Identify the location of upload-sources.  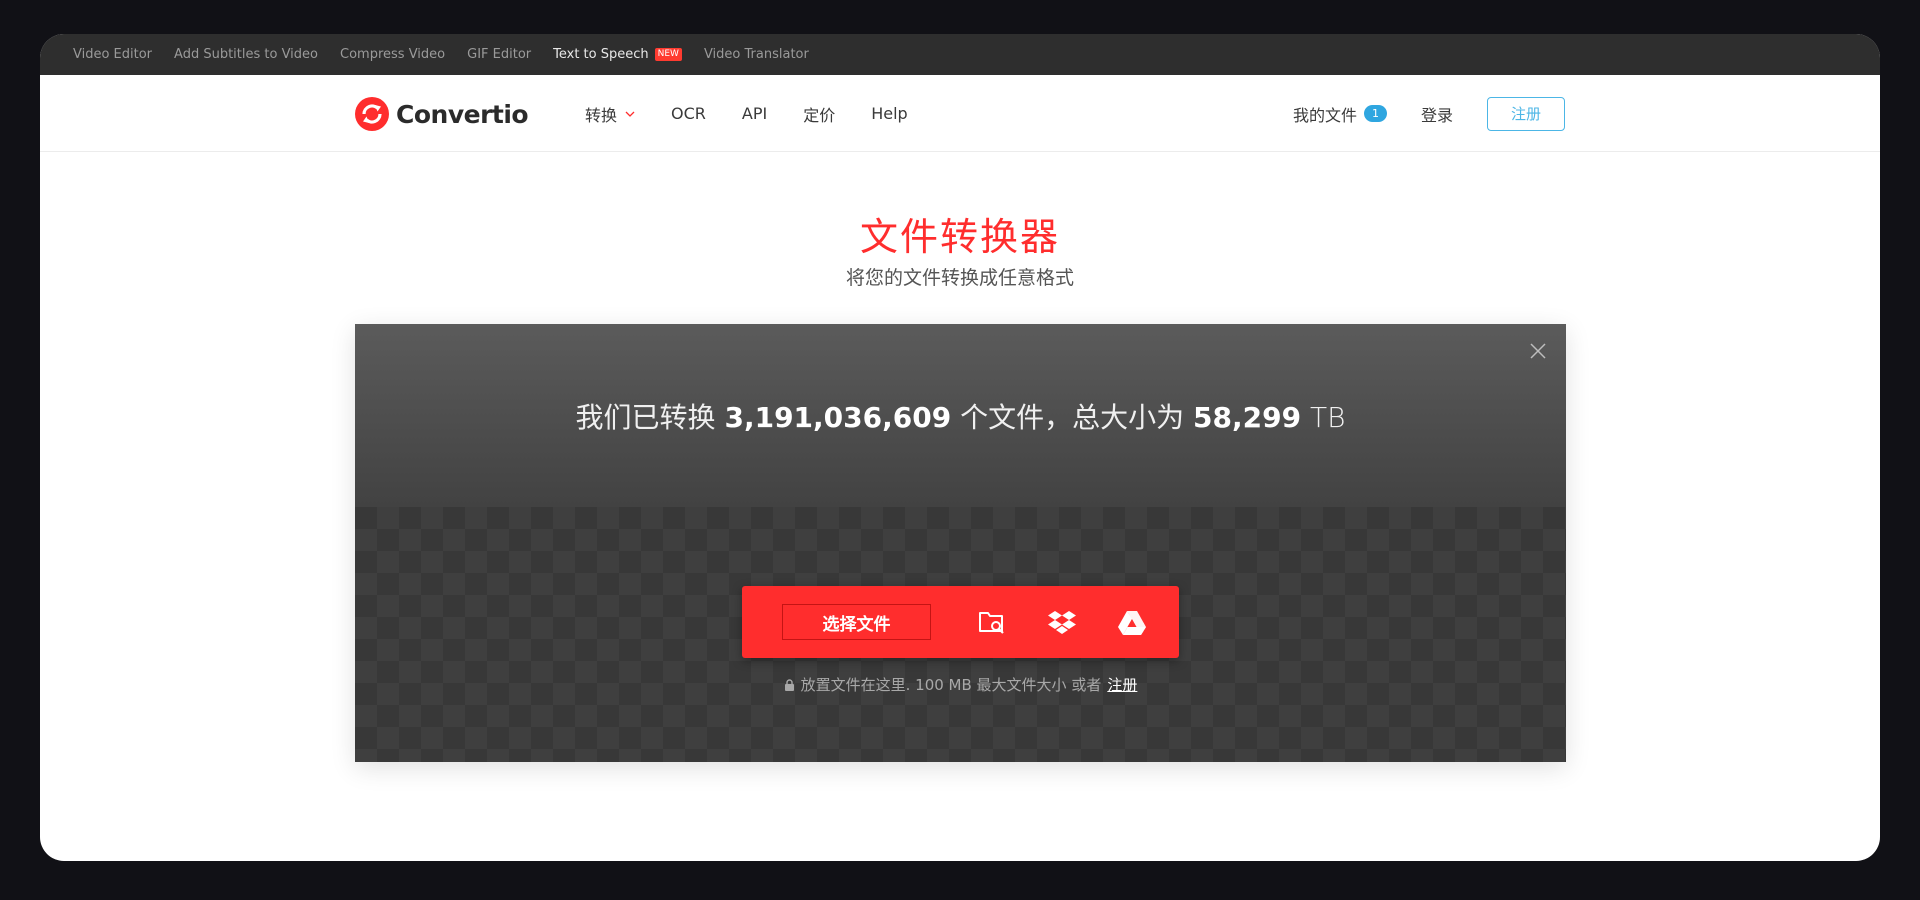
(1062, 622).